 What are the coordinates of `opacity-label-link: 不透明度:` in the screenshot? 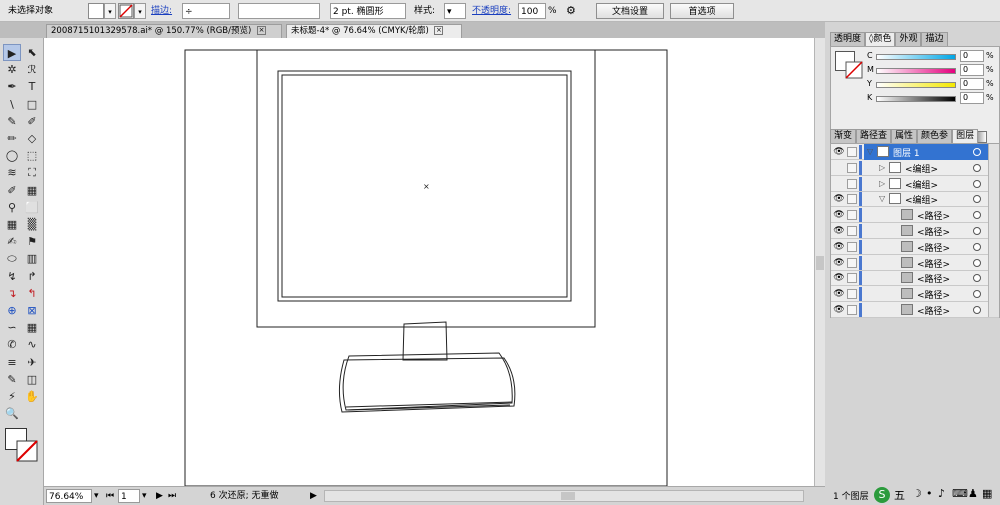 It's located at (491, 11).